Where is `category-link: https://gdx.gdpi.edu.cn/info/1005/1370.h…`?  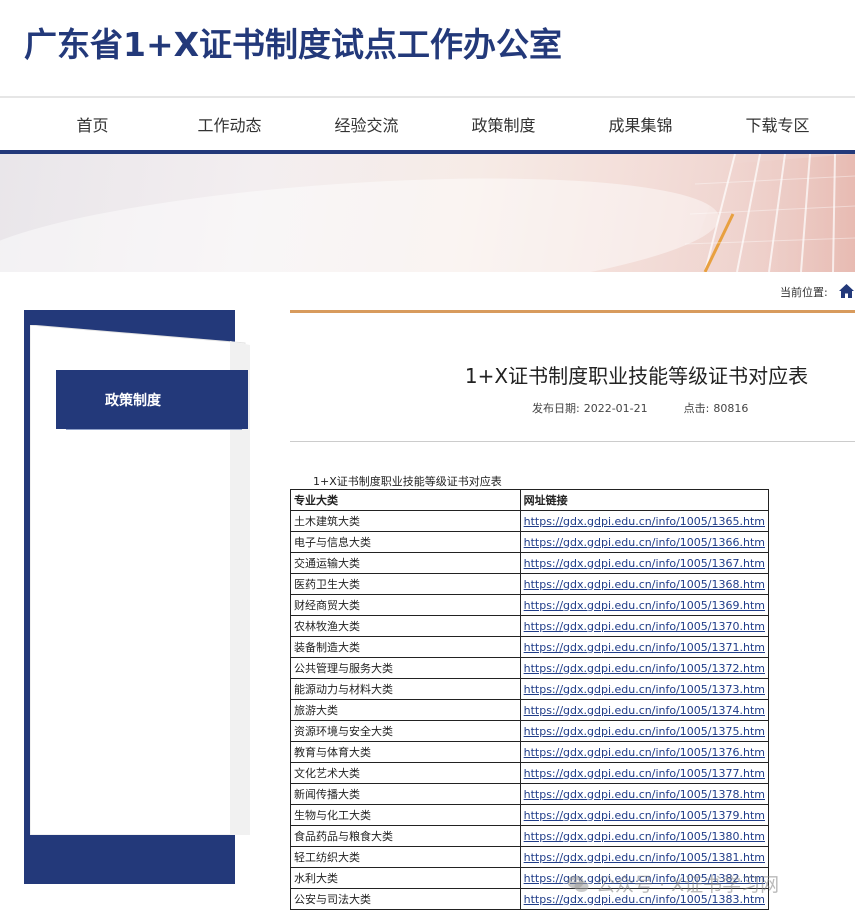 category-link: https://gdx.gdpi.edu.cn/info/1005/1370.h… is located at coordinates (644, 626).